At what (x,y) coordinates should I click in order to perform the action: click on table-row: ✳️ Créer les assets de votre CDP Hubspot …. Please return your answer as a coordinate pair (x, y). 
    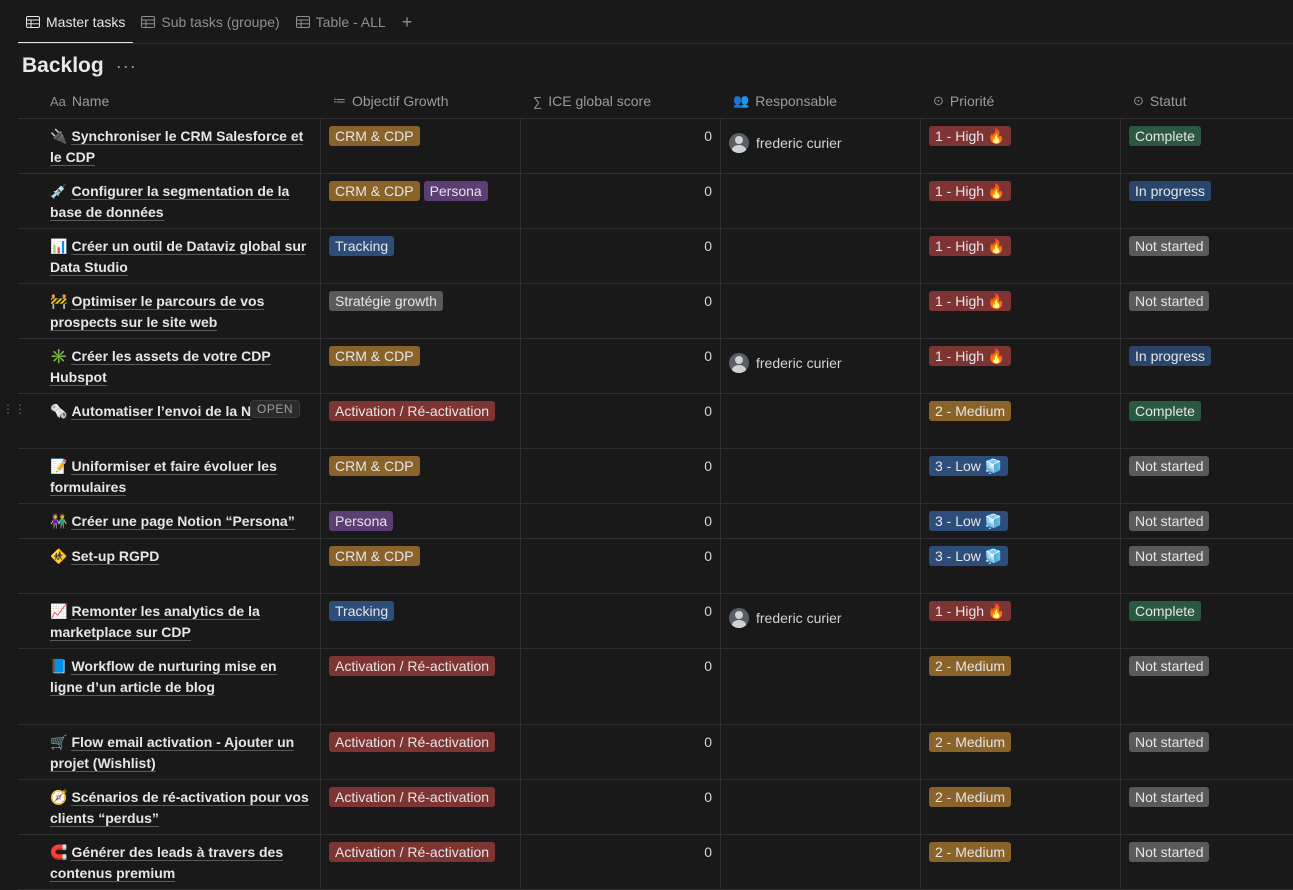
    Looking at the image, I should click on (655, 366).